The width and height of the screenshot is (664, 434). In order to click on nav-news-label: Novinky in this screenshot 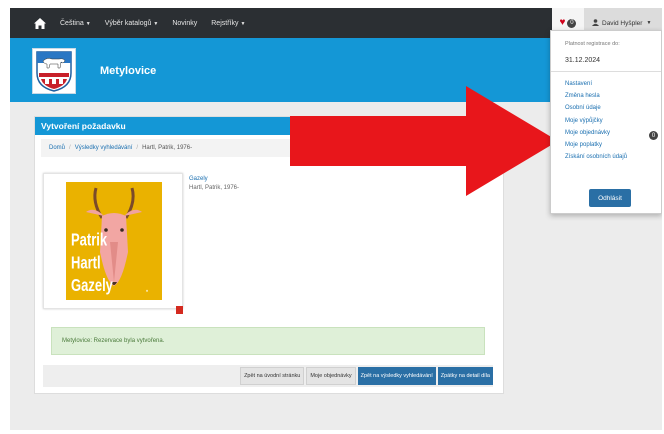, I will do `click(185, 23)`.